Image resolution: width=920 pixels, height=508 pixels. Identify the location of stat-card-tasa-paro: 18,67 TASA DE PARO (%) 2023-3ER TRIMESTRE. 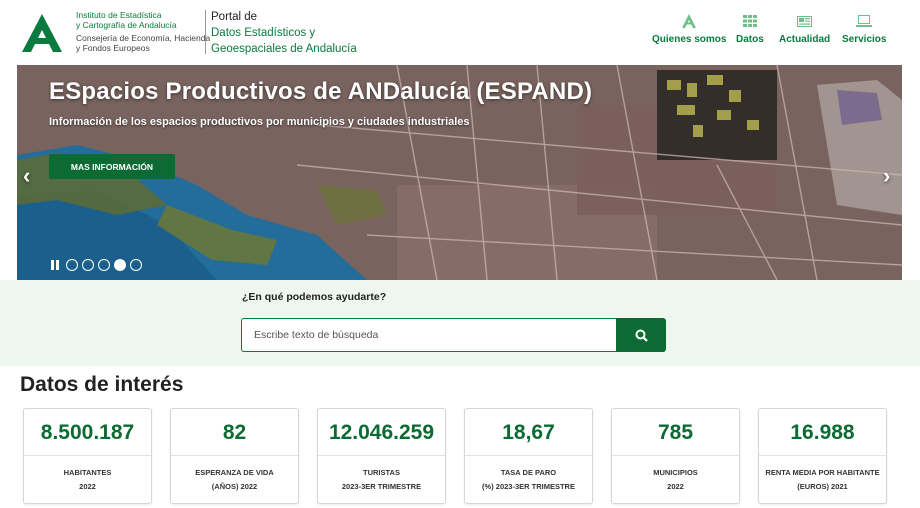
(528, 456).